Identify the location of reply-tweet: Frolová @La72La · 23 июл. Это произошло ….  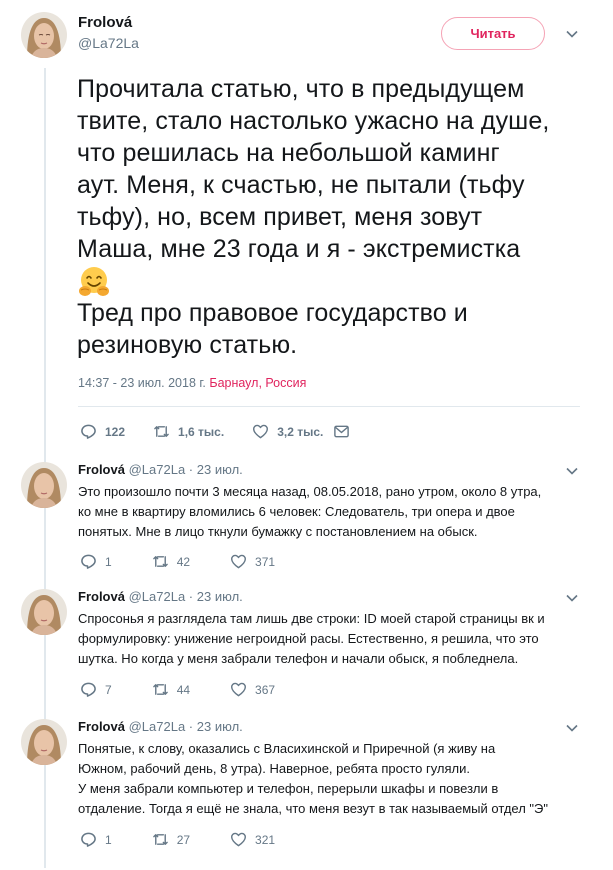
(306, 522).